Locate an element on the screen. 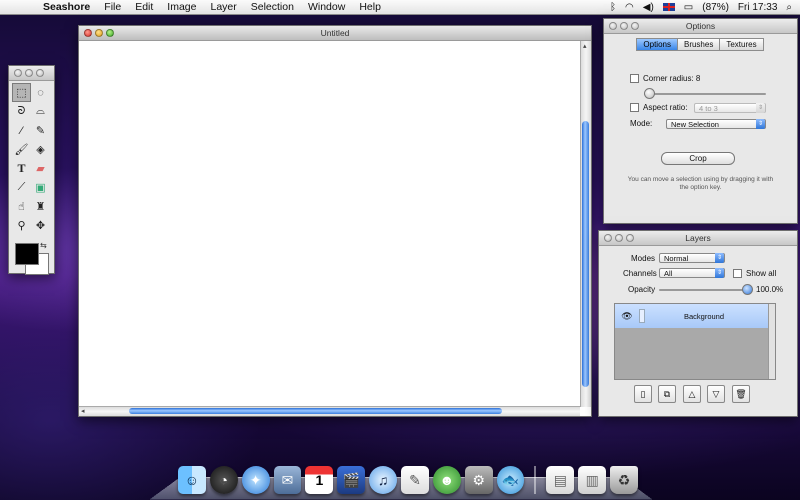  volume-icon: ◀) is located at coordinates (648, 7).